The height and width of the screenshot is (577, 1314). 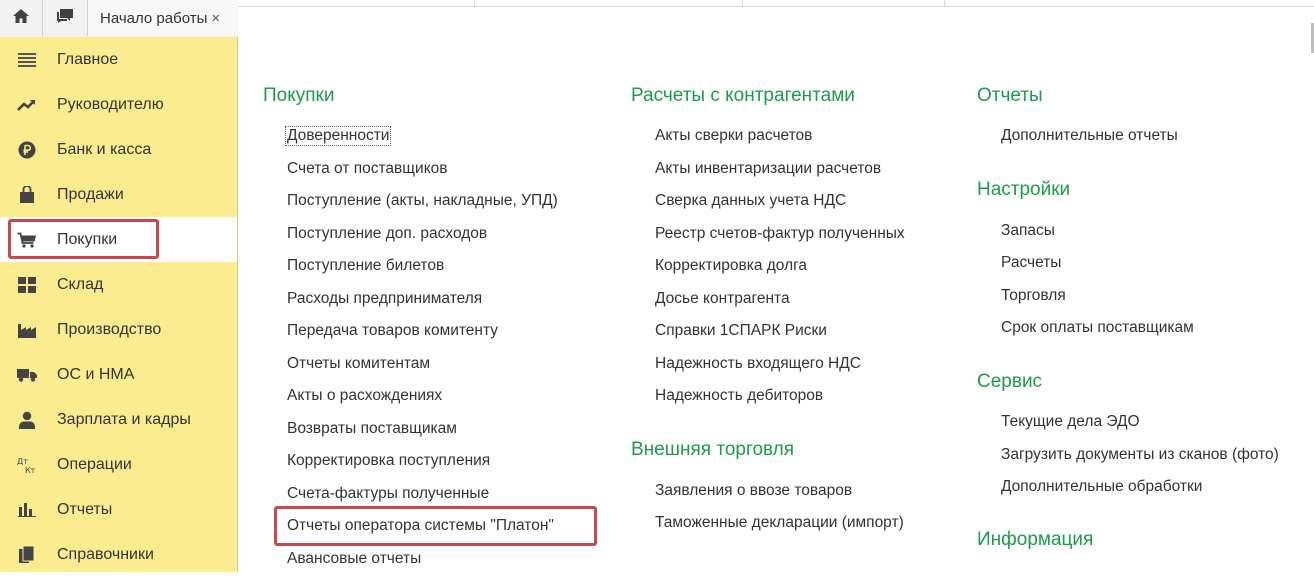 What do you see at coordinates (741, 331) in the screenshot?
I see `link-spark-risks: Справки 1СПАРК Риски` at bounding box center [741, 331].